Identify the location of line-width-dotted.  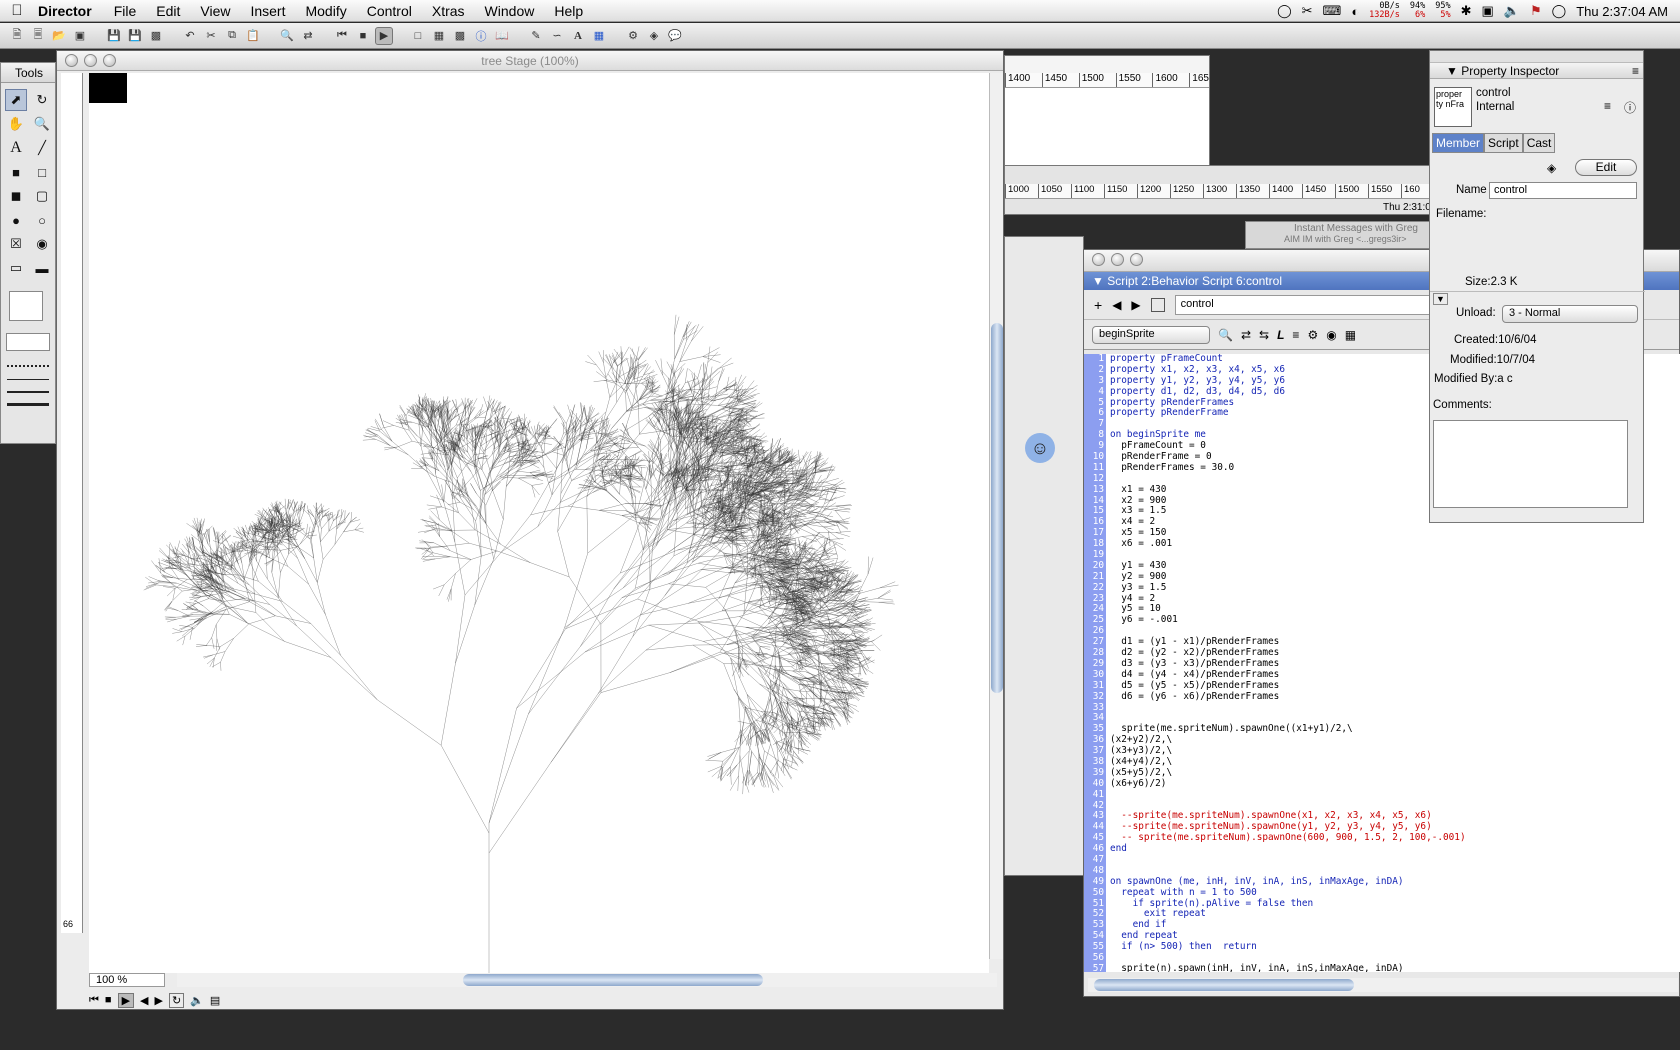
(28, 366).